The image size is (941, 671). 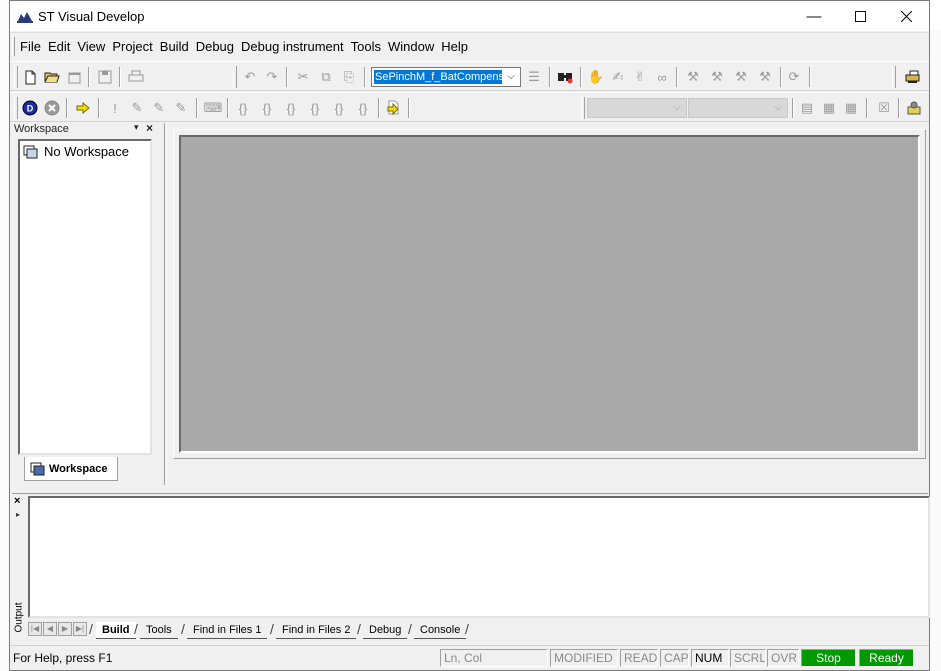 I want to click on target-combo-1: ⌵, so click(x=637, y=108).